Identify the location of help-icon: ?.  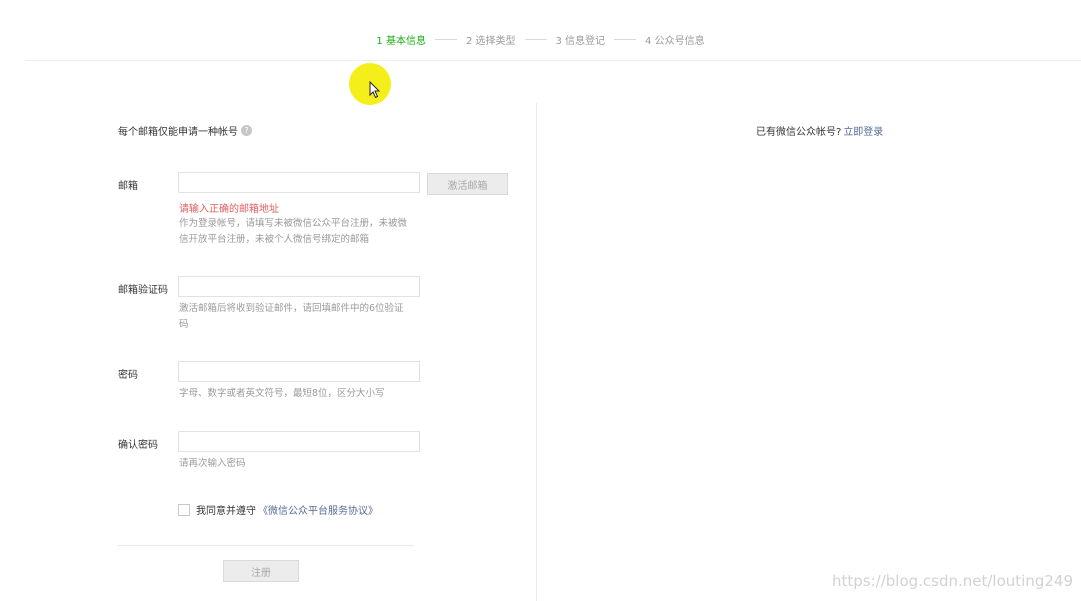
(246, 130).